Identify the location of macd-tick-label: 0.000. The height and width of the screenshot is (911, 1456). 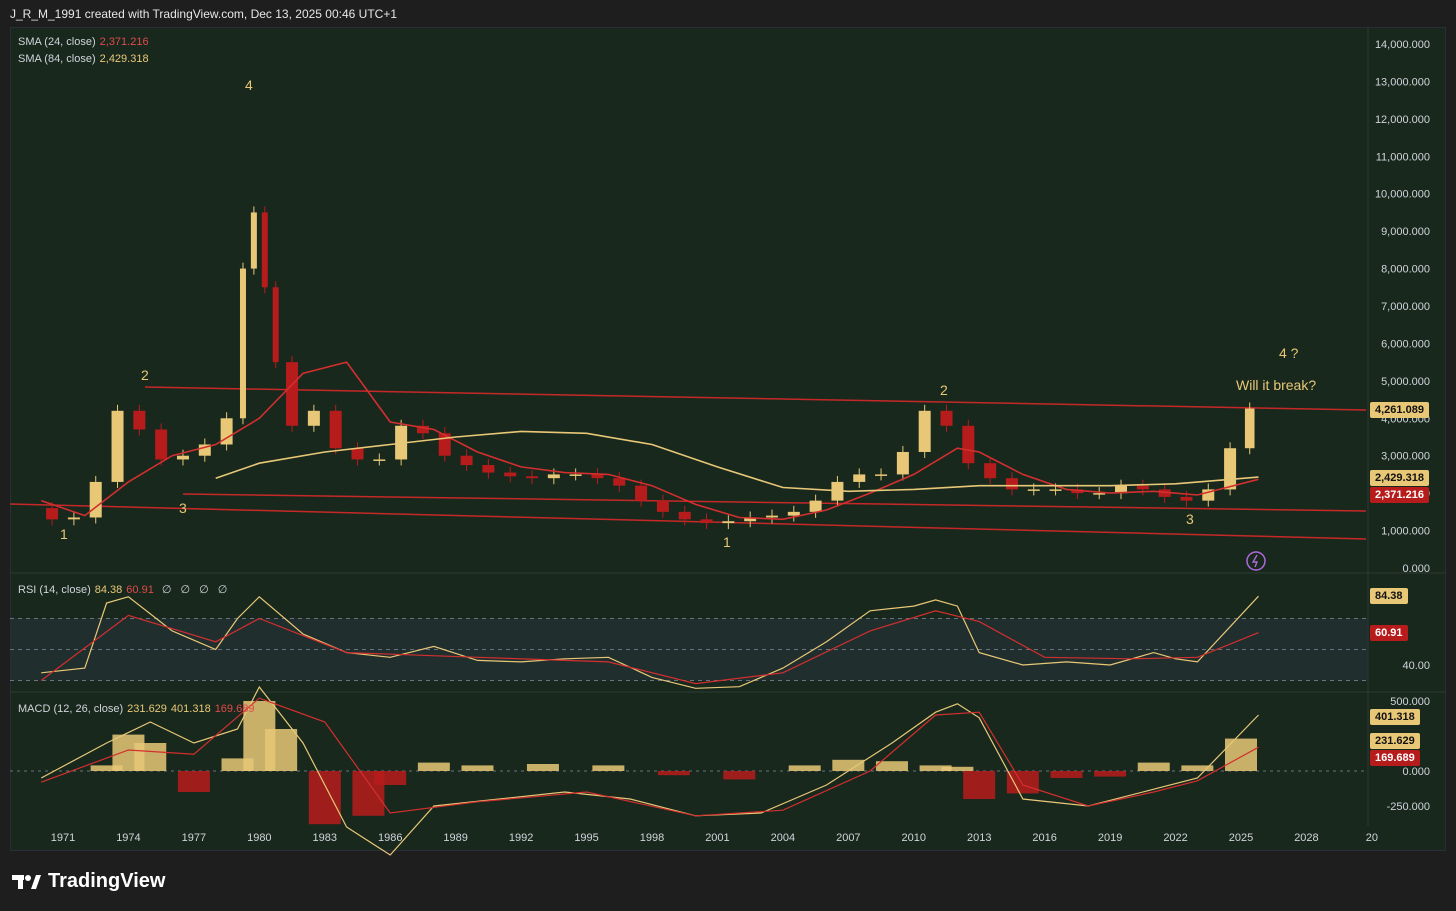
(1416, 772).